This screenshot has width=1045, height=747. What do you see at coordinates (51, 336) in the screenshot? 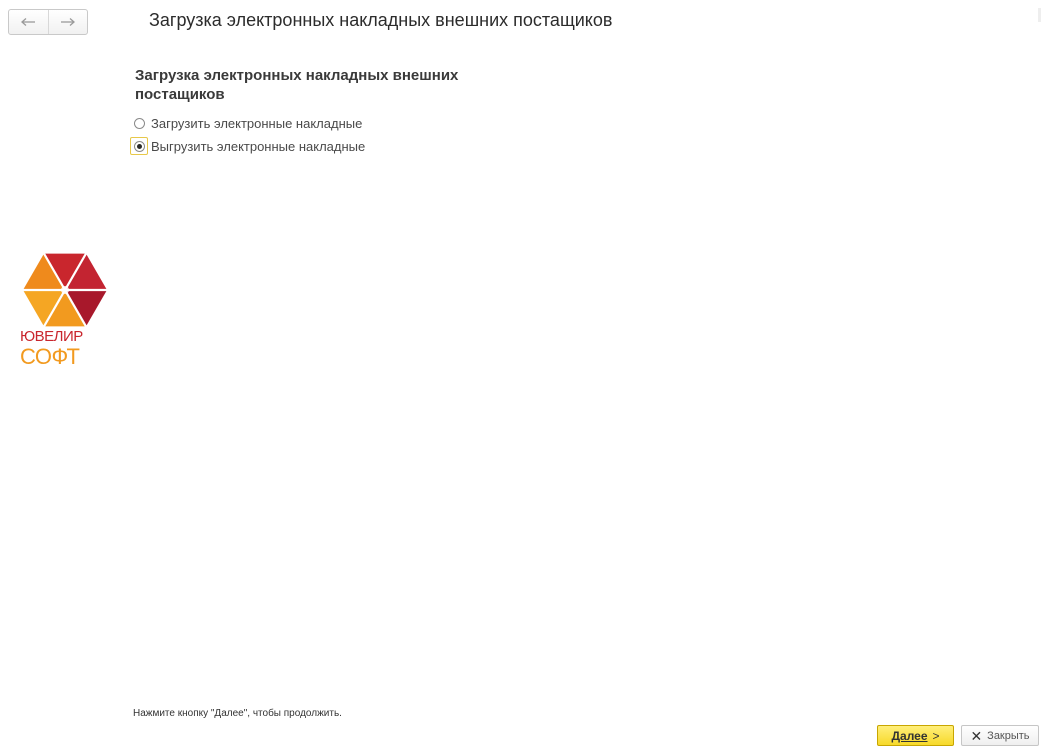
I see `logo-text-line1: ЮВЕЛИР` at bounding box center [51, 336].